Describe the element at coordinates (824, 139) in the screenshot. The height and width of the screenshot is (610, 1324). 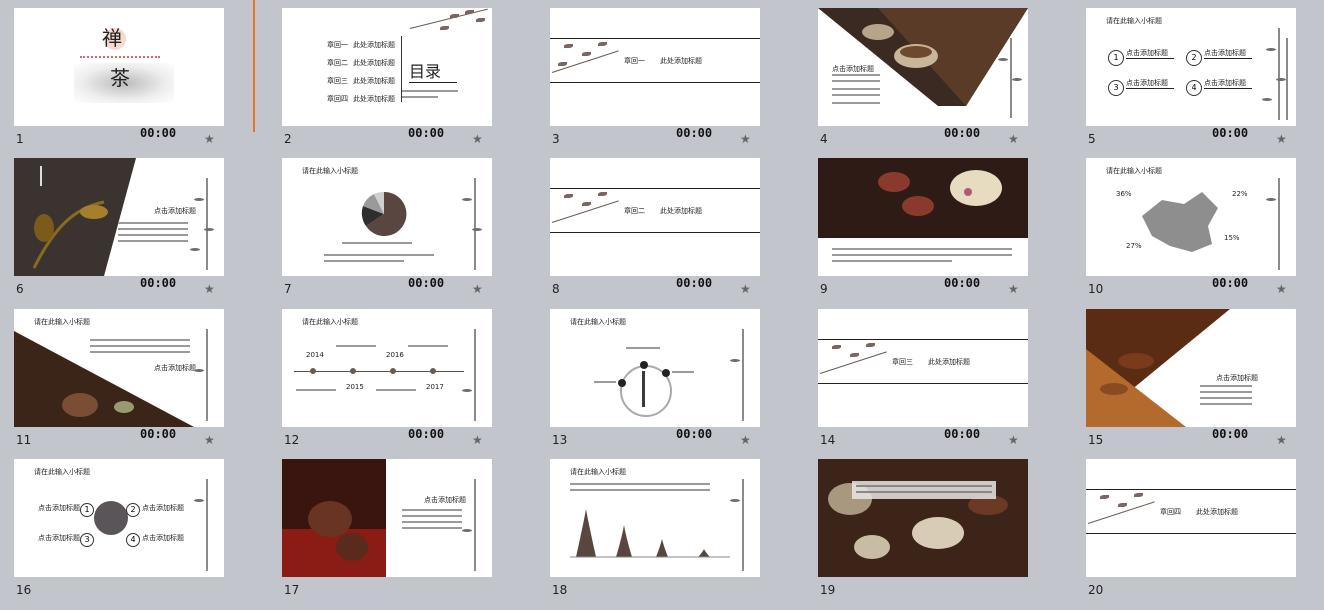
I see `slide-number: 4` at that location.